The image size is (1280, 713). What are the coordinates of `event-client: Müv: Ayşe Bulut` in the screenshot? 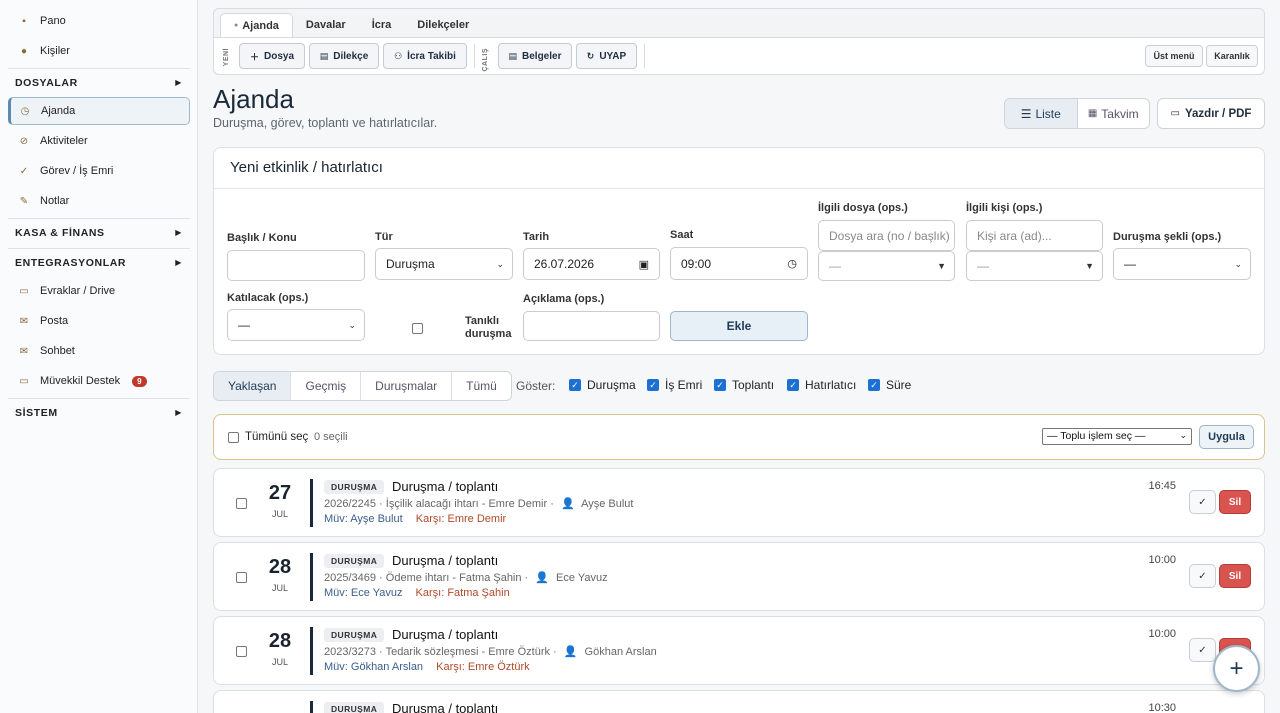 It's located at (363, 519).